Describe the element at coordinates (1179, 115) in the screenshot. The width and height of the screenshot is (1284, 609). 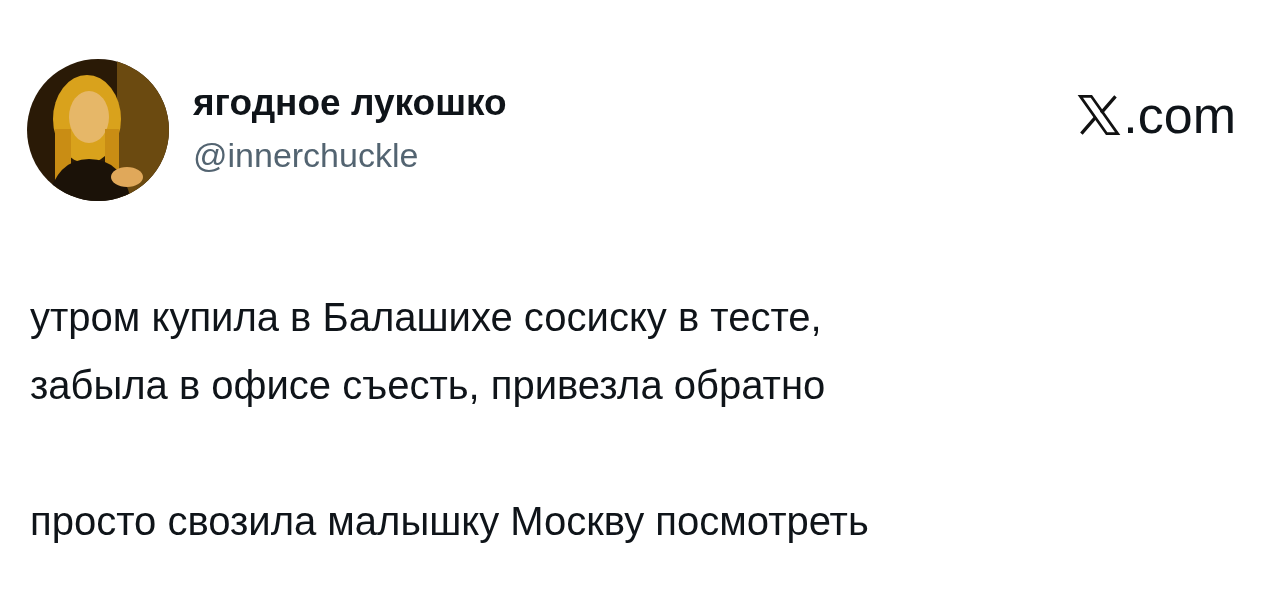
I see `site-name: .com` at that location.